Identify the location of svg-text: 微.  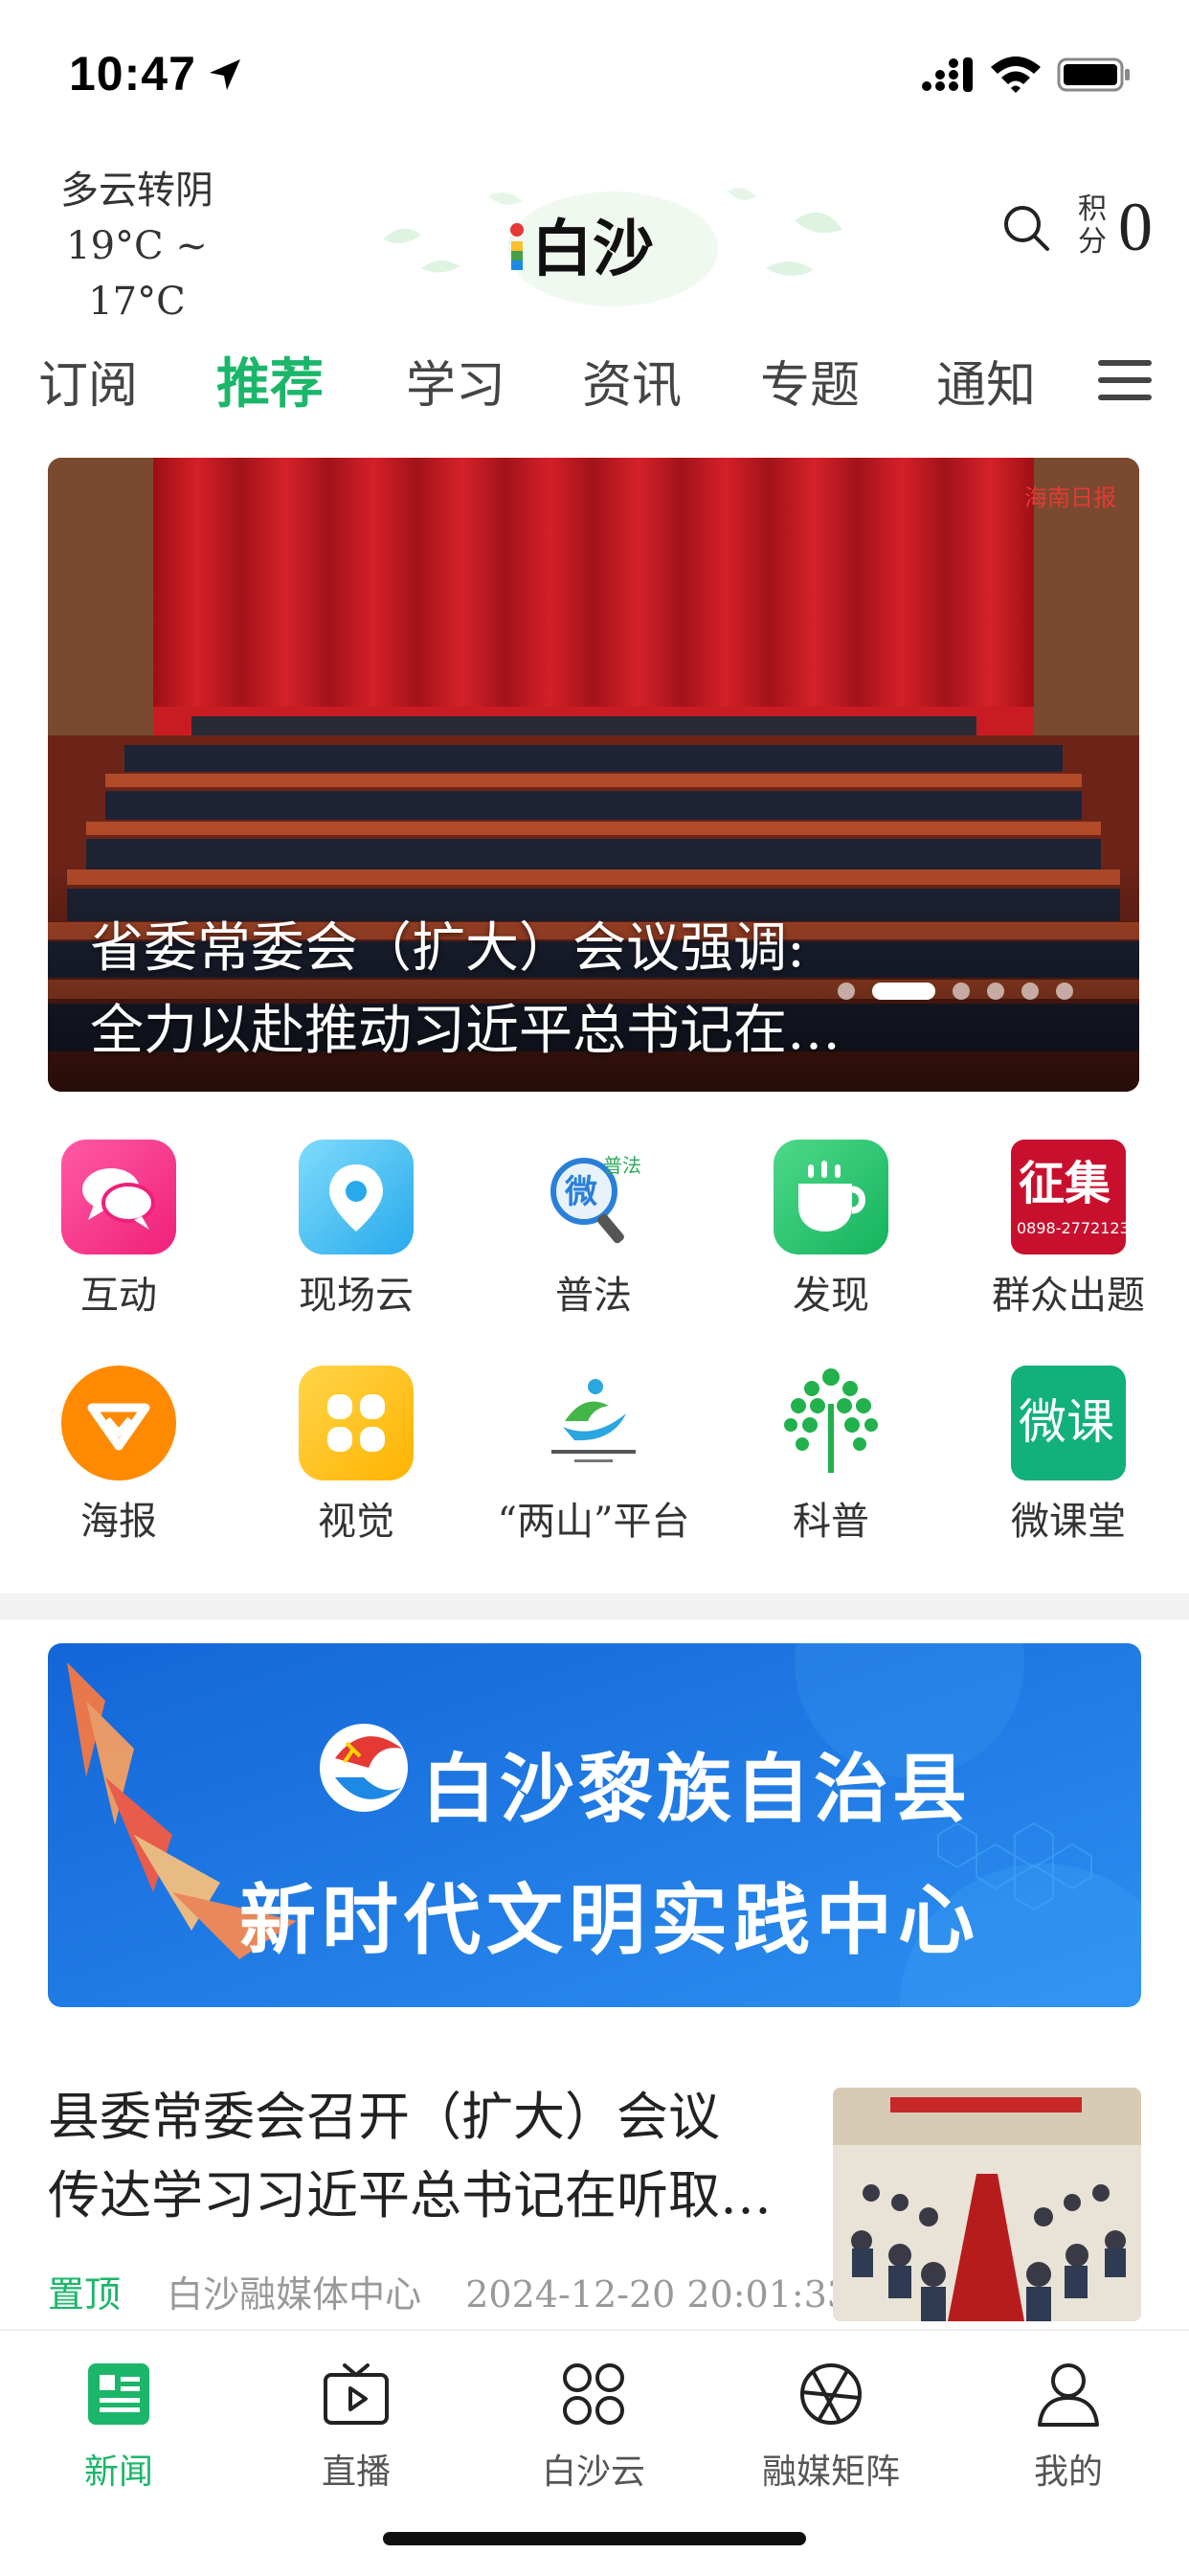
(580, 1192).